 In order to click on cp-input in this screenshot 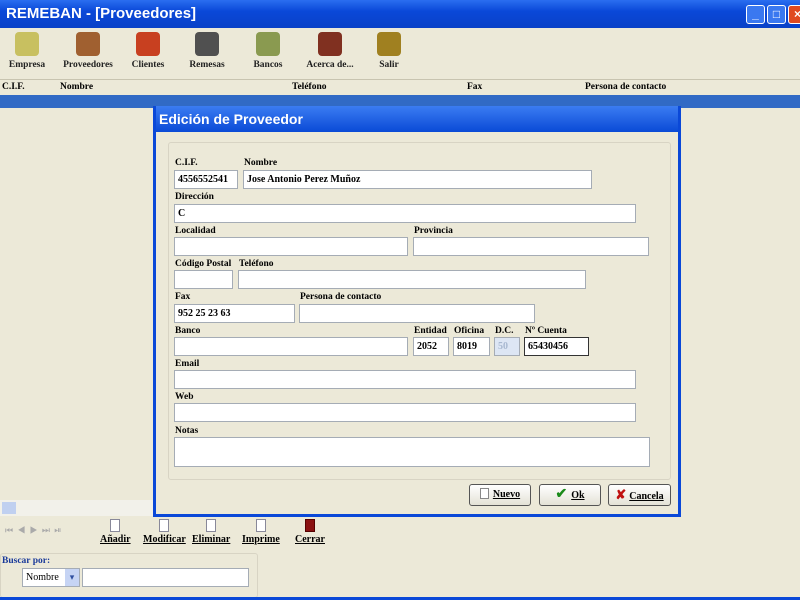, I will do `click(203, 279)`.